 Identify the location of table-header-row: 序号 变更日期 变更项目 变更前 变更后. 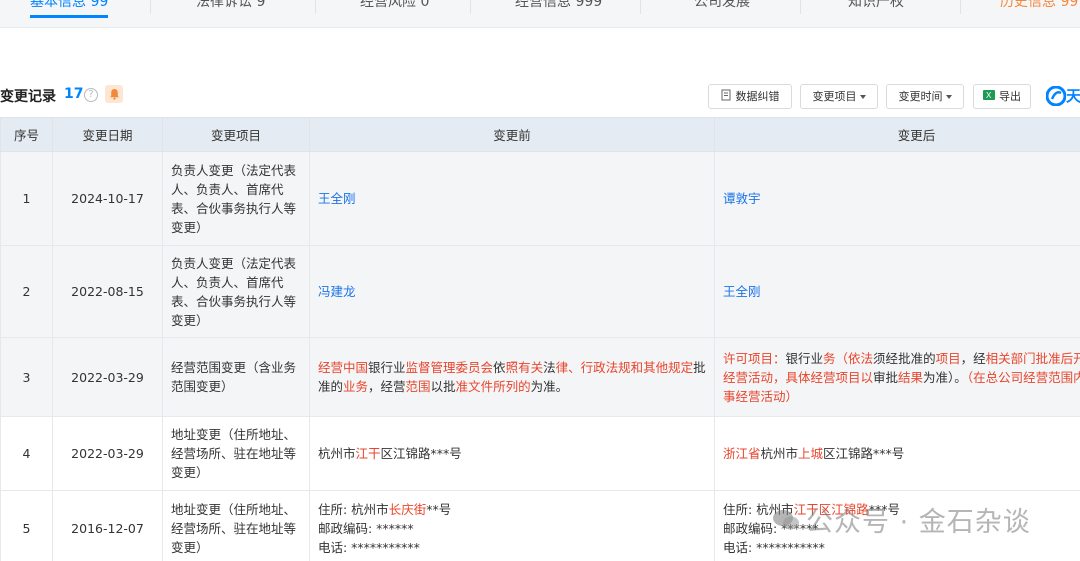
(540, 134).